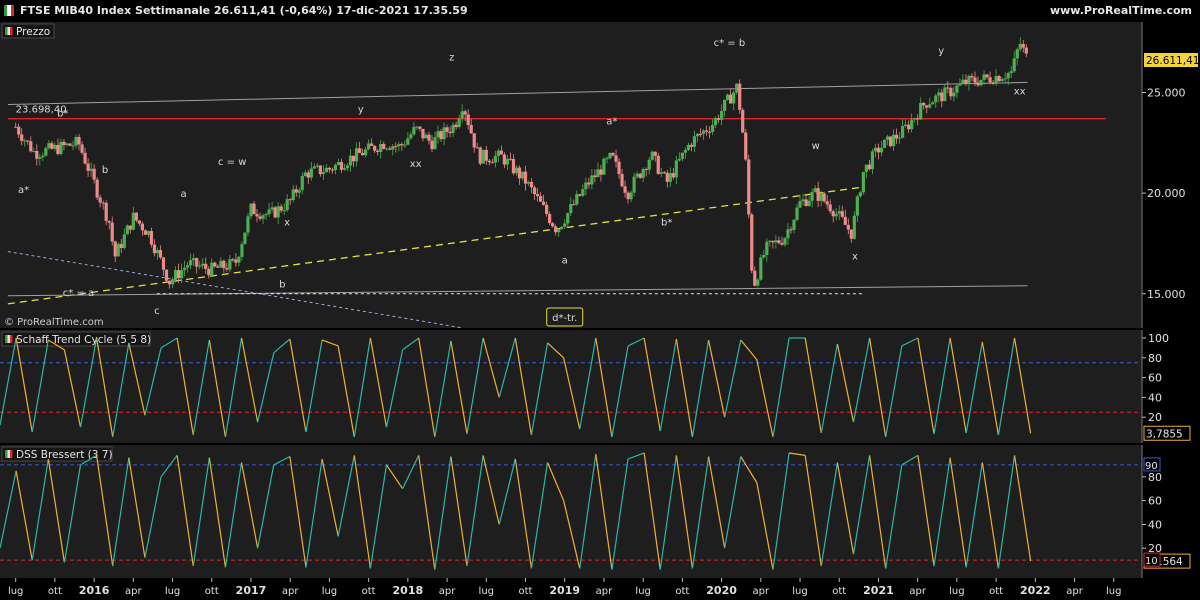 Image resolution: width=1200 pixels, height=600 pixels. What do you see at coordinates (1158, 338) in the screenshot?
I see `schaff-tick-label: 100` at bounding box center [1158, 338].